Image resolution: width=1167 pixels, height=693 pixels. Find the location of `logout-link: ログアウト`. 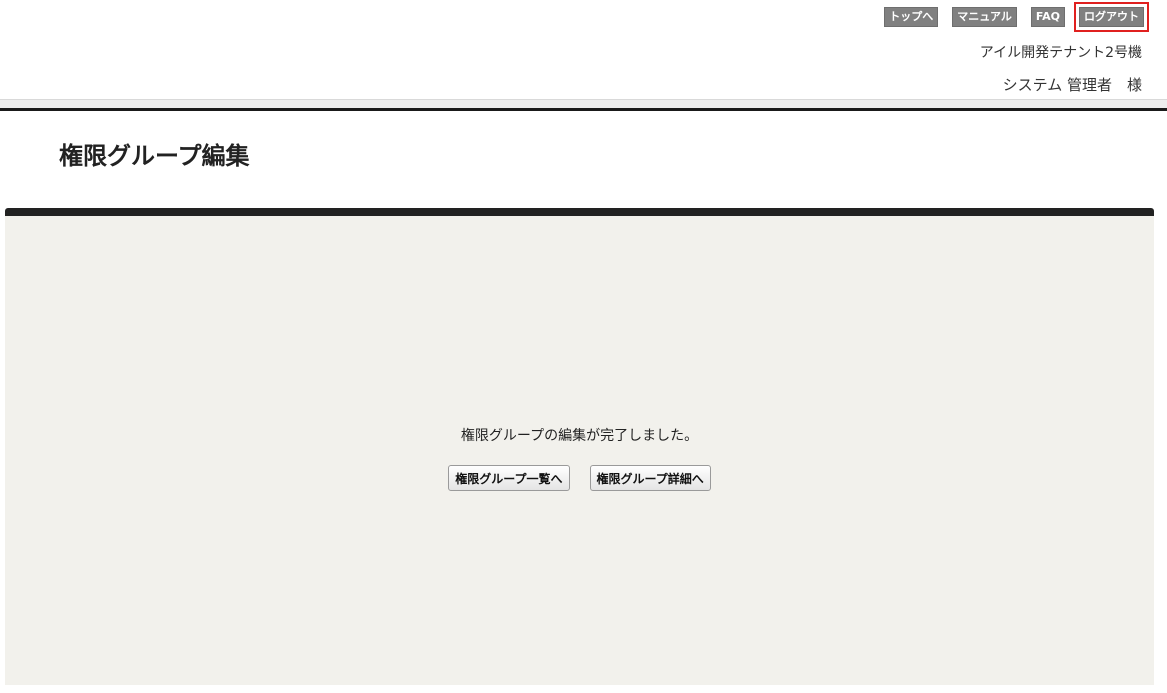

logout-link: ログアウト is located at coordinates (1111, 17).